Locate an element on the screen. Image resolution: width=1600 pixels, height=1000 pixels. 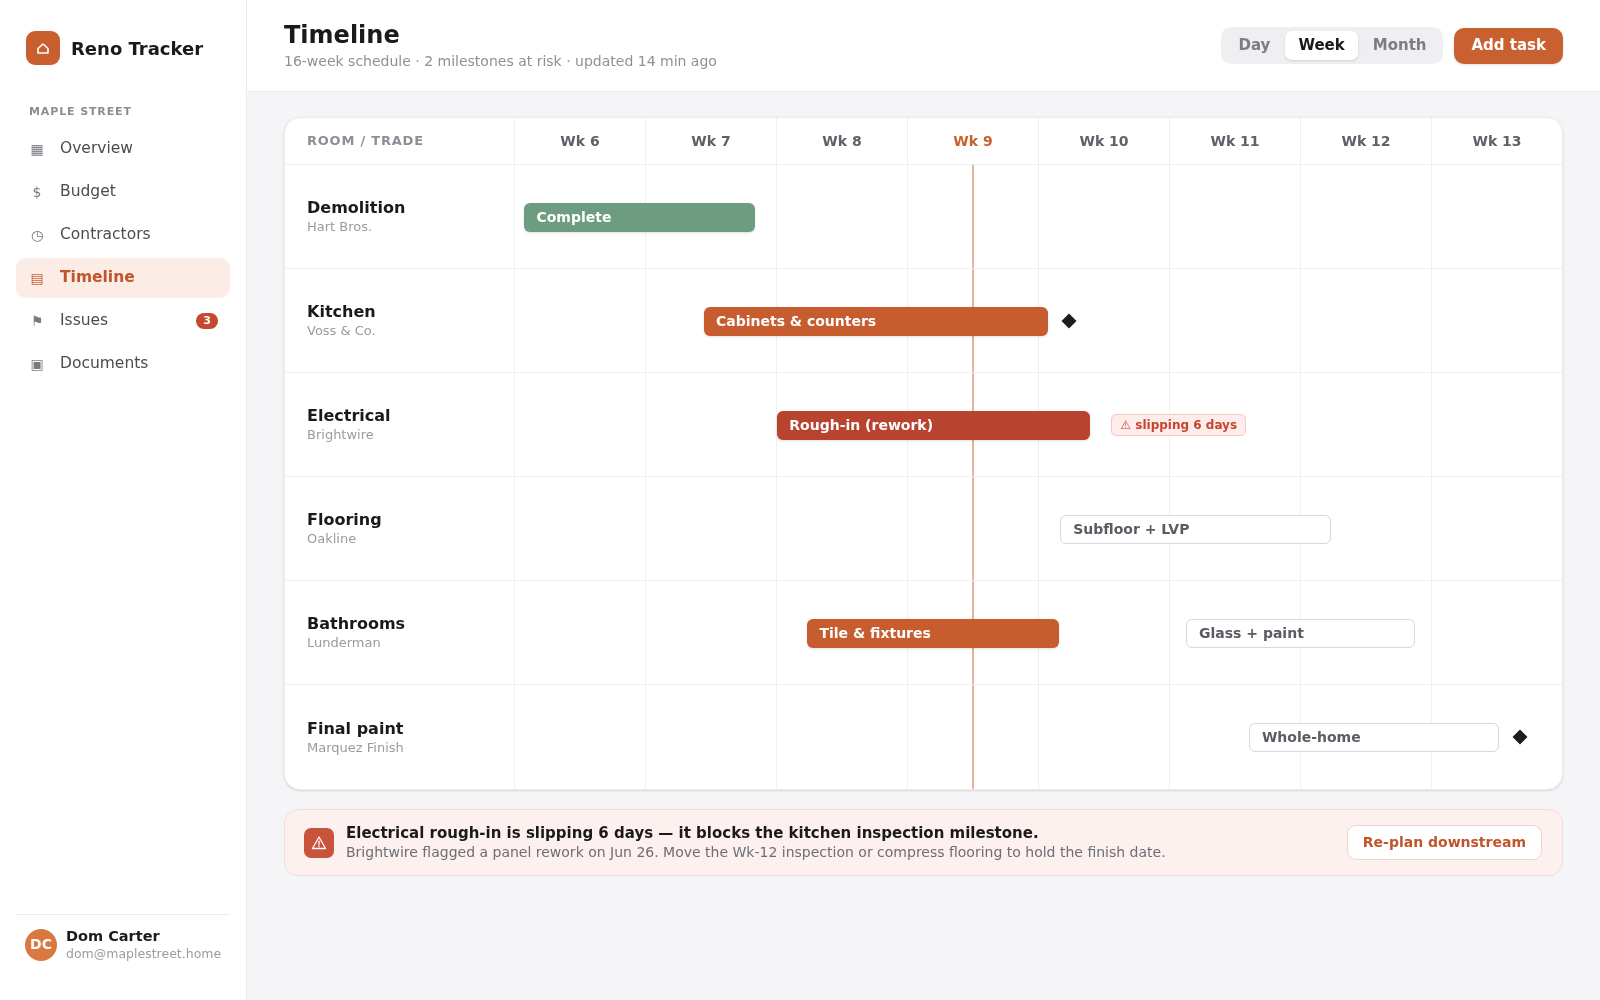
row-title: Bathrooms is located at coordinates (357, 624).